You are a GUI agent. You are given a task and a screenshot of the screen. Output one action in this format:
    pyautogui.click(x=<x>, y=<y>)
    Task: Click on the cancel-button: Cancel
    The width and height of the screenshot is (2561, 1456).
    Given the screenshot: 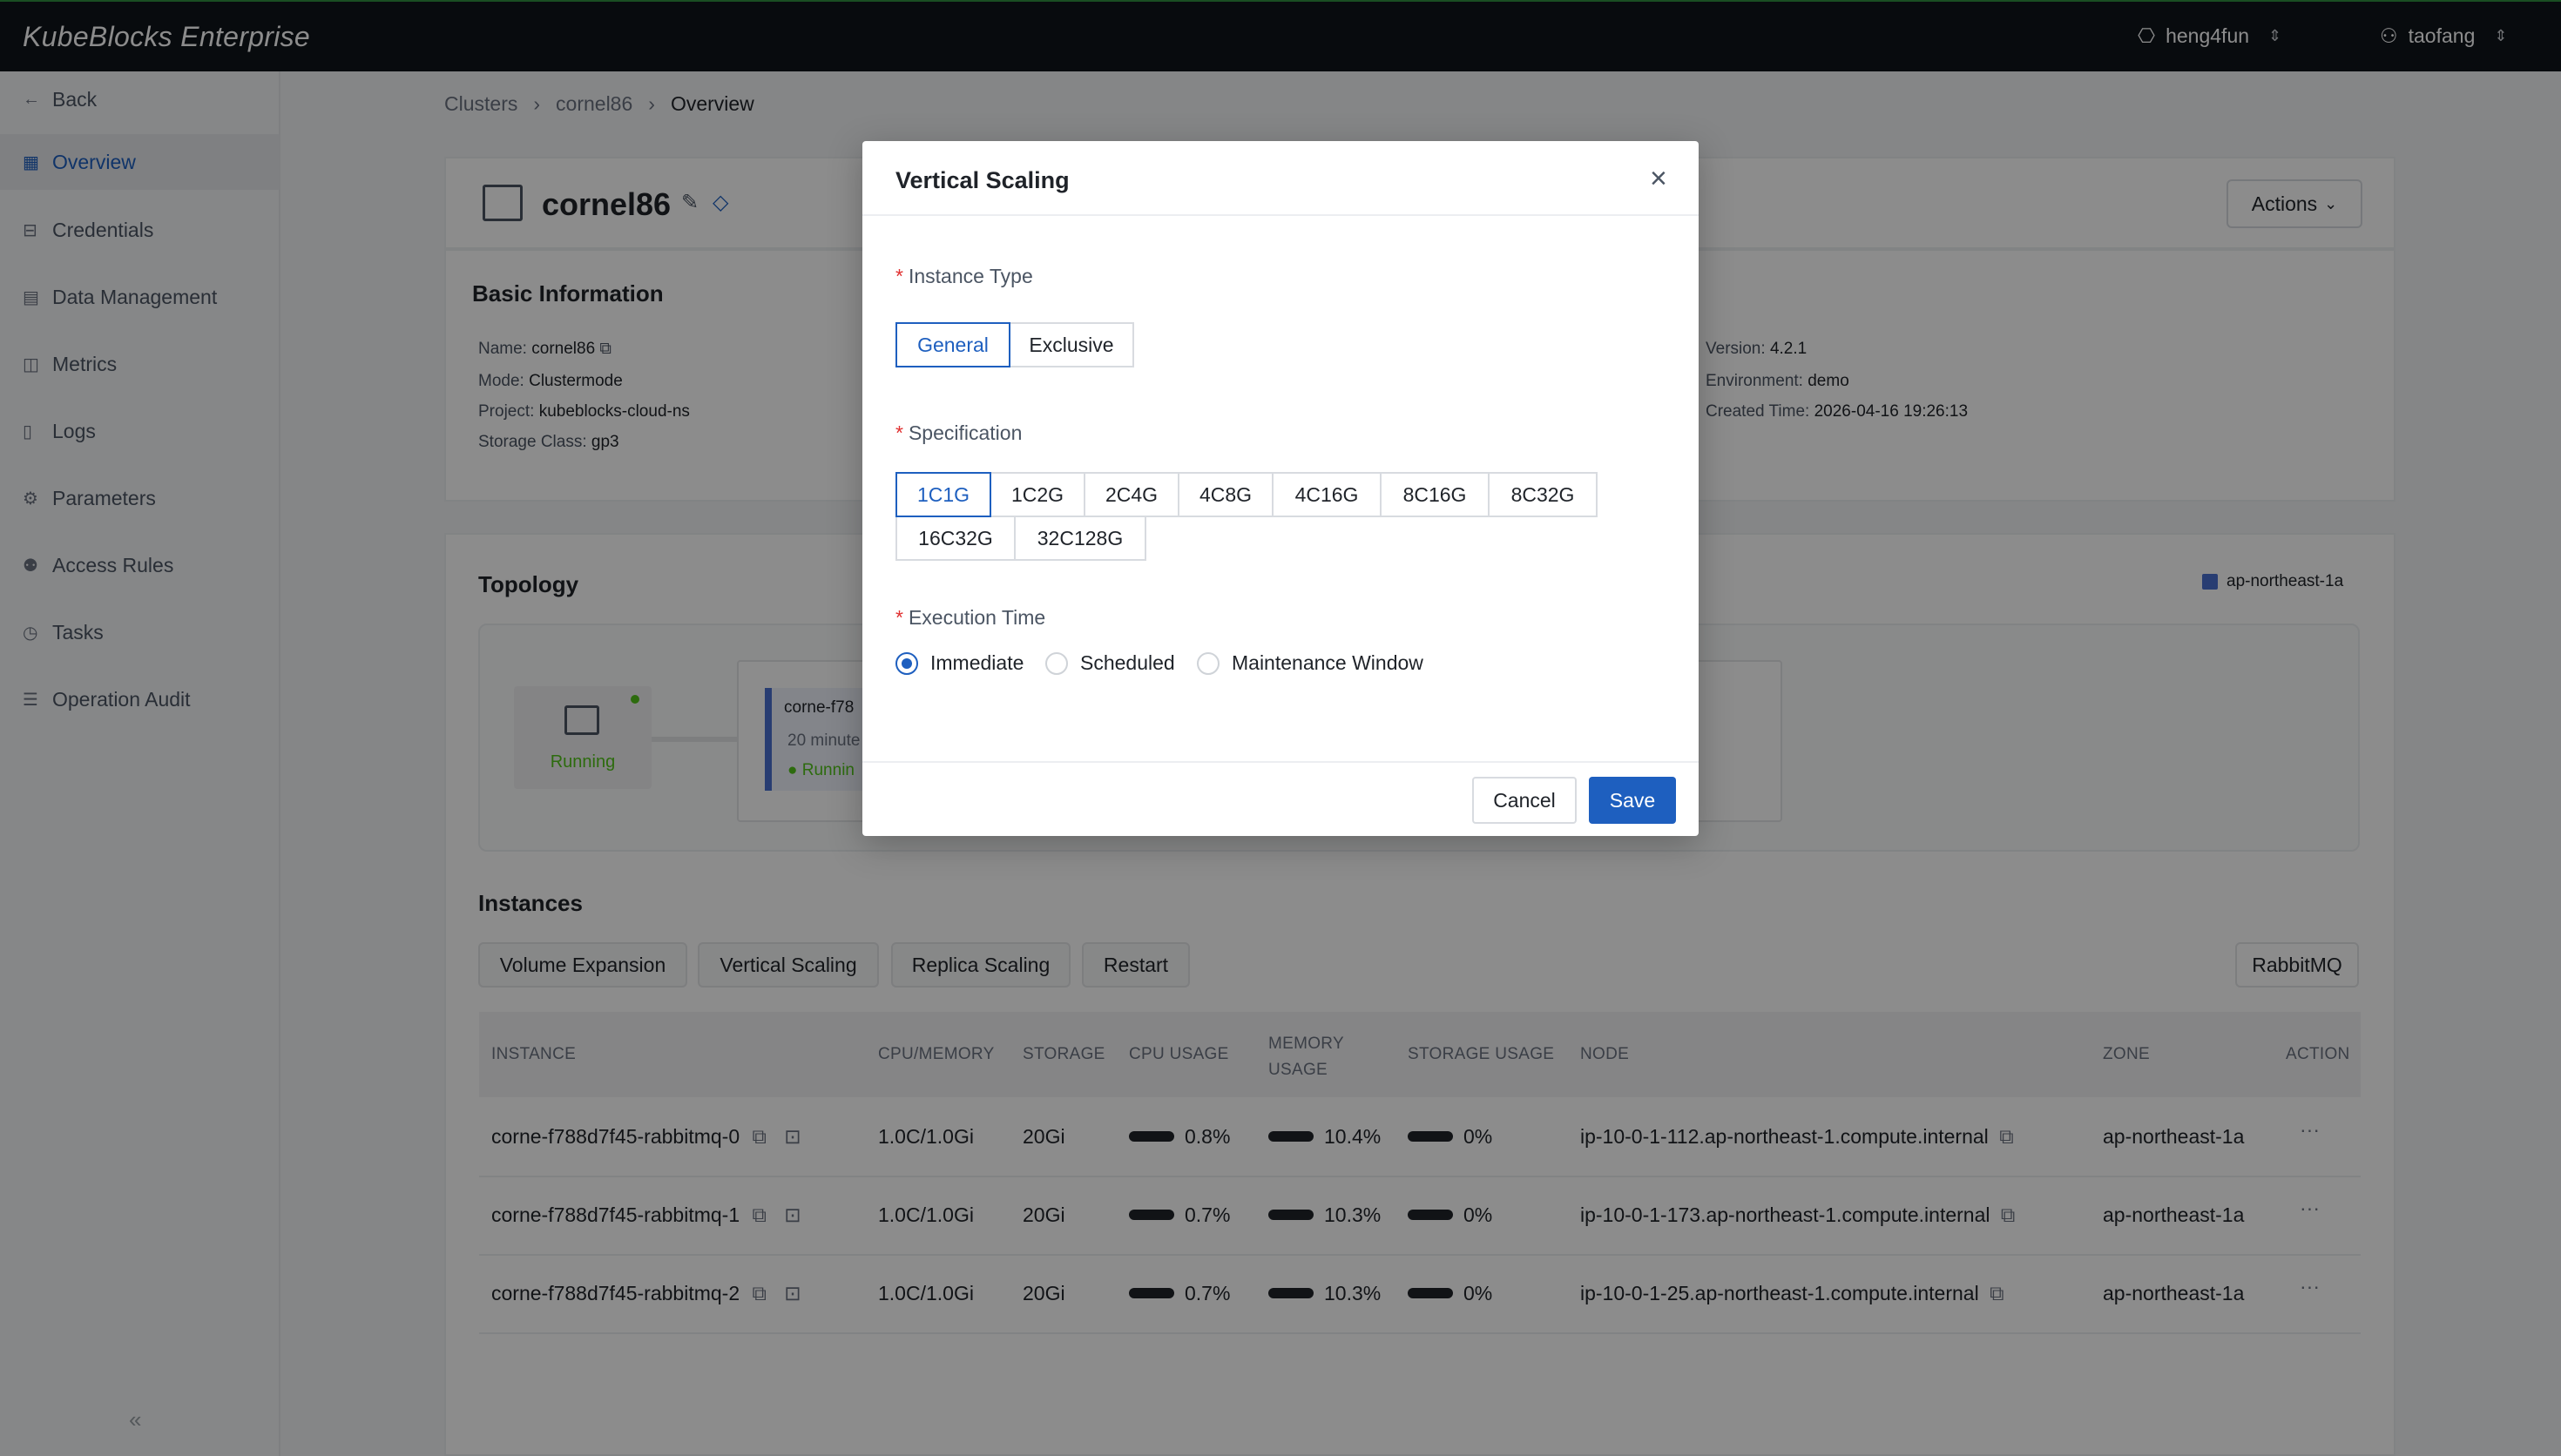 What is the action you would take?
    pyautogui.click(x=1524, y=800)
    